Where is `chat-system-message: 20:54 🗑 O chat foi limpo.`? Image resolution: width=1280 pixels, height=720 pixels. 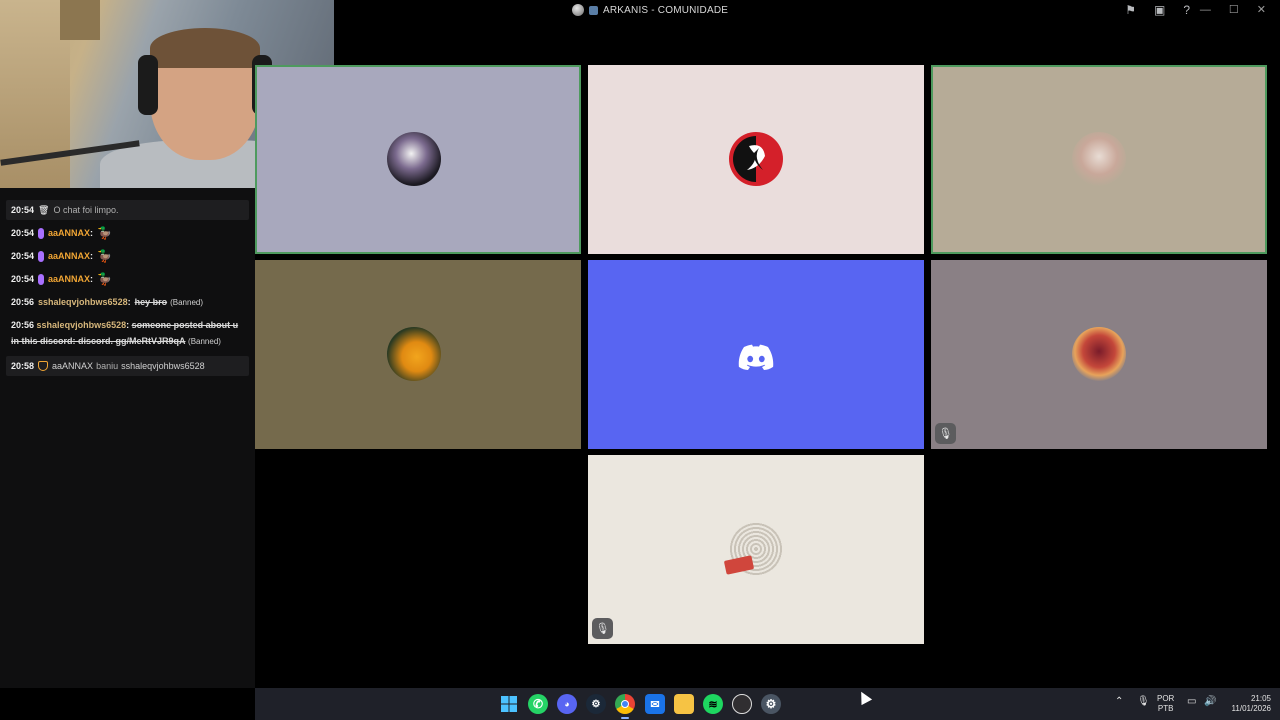 chat-system-message: 20:54 🗑 O chat foi limpo. is located at coordinates (127, 210).